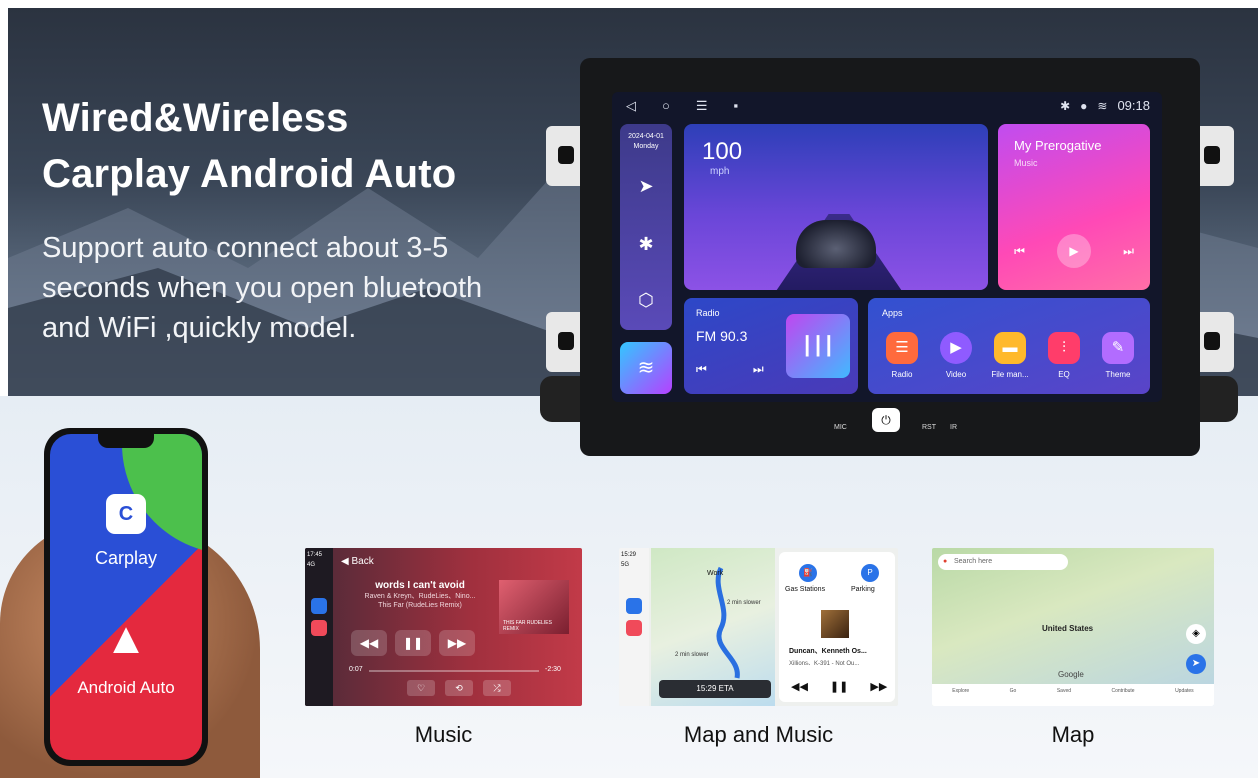 This screenshot has height=778, width=1258. What do you see at coordinates (960, 697) in the screenshot?
I see `tab-explore: Explore` at bounding box center [960, 697].